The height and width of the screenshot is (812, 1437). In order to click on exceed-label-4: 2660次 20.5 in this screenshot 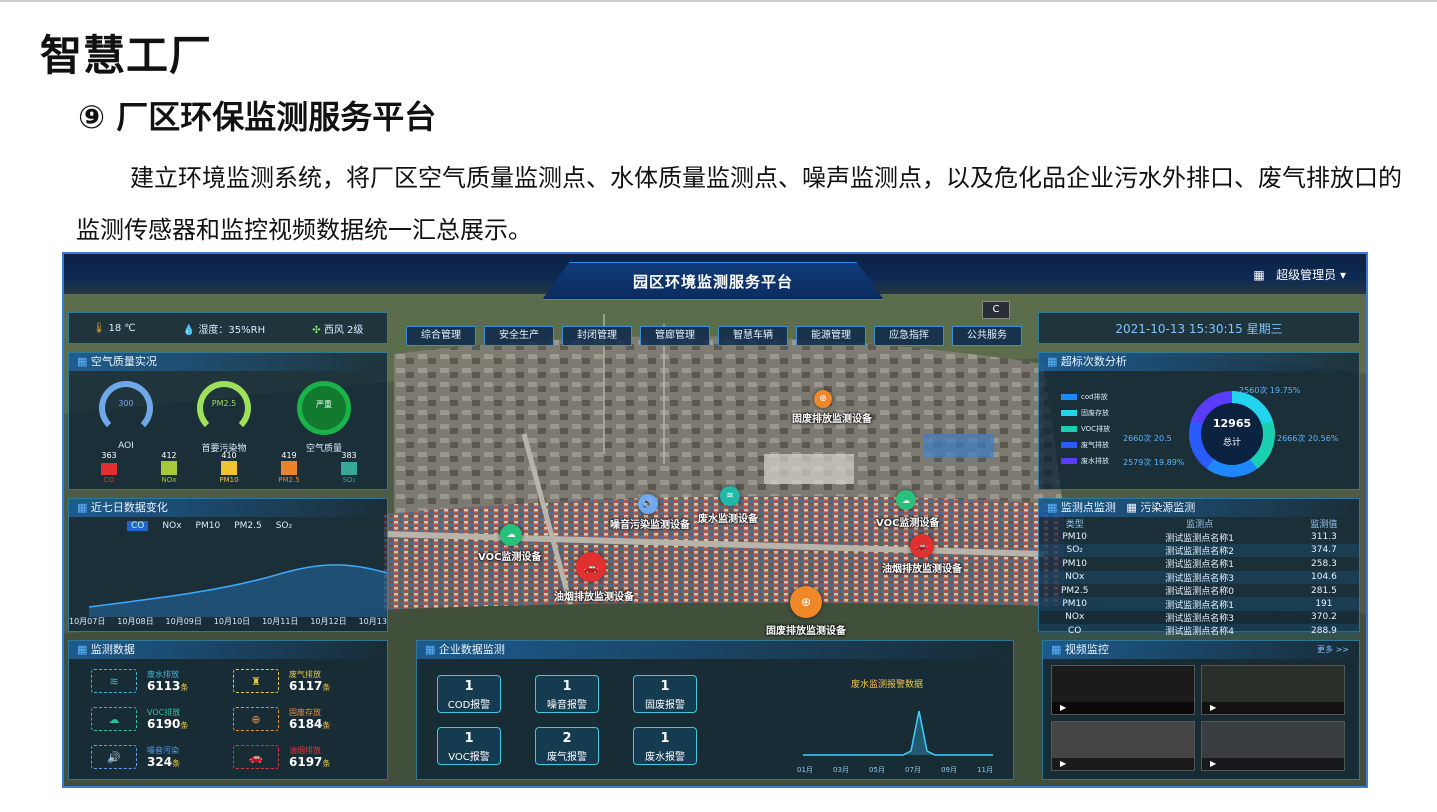, I will do `click(1147, 438)`.